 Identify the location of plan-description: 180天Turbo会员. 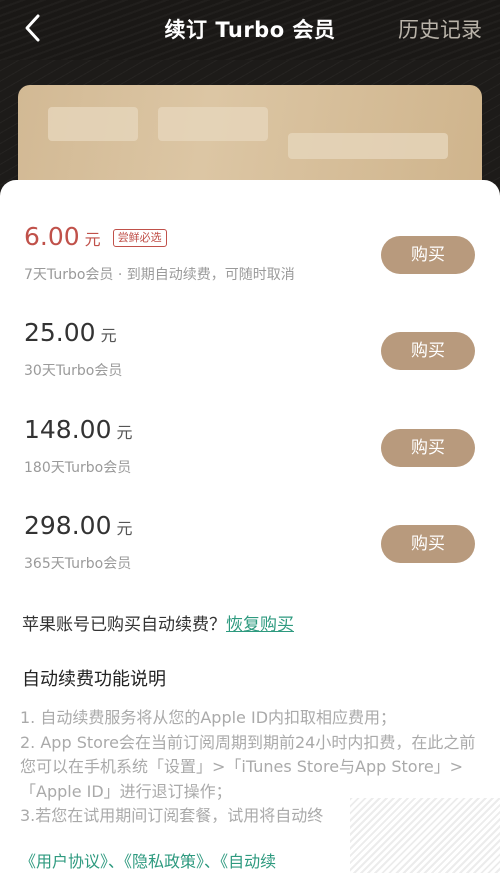
(78, 468).